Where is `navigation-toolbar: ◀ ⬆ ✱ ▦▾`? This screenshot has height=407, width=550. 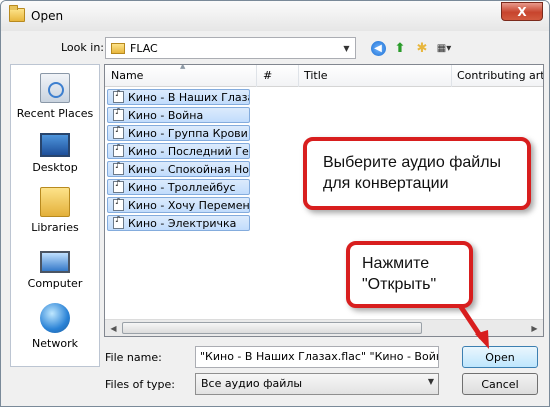 navigation-toolbar: ◀ ⬆ ✱ ▦▾ is located at coordinates (411, 48).